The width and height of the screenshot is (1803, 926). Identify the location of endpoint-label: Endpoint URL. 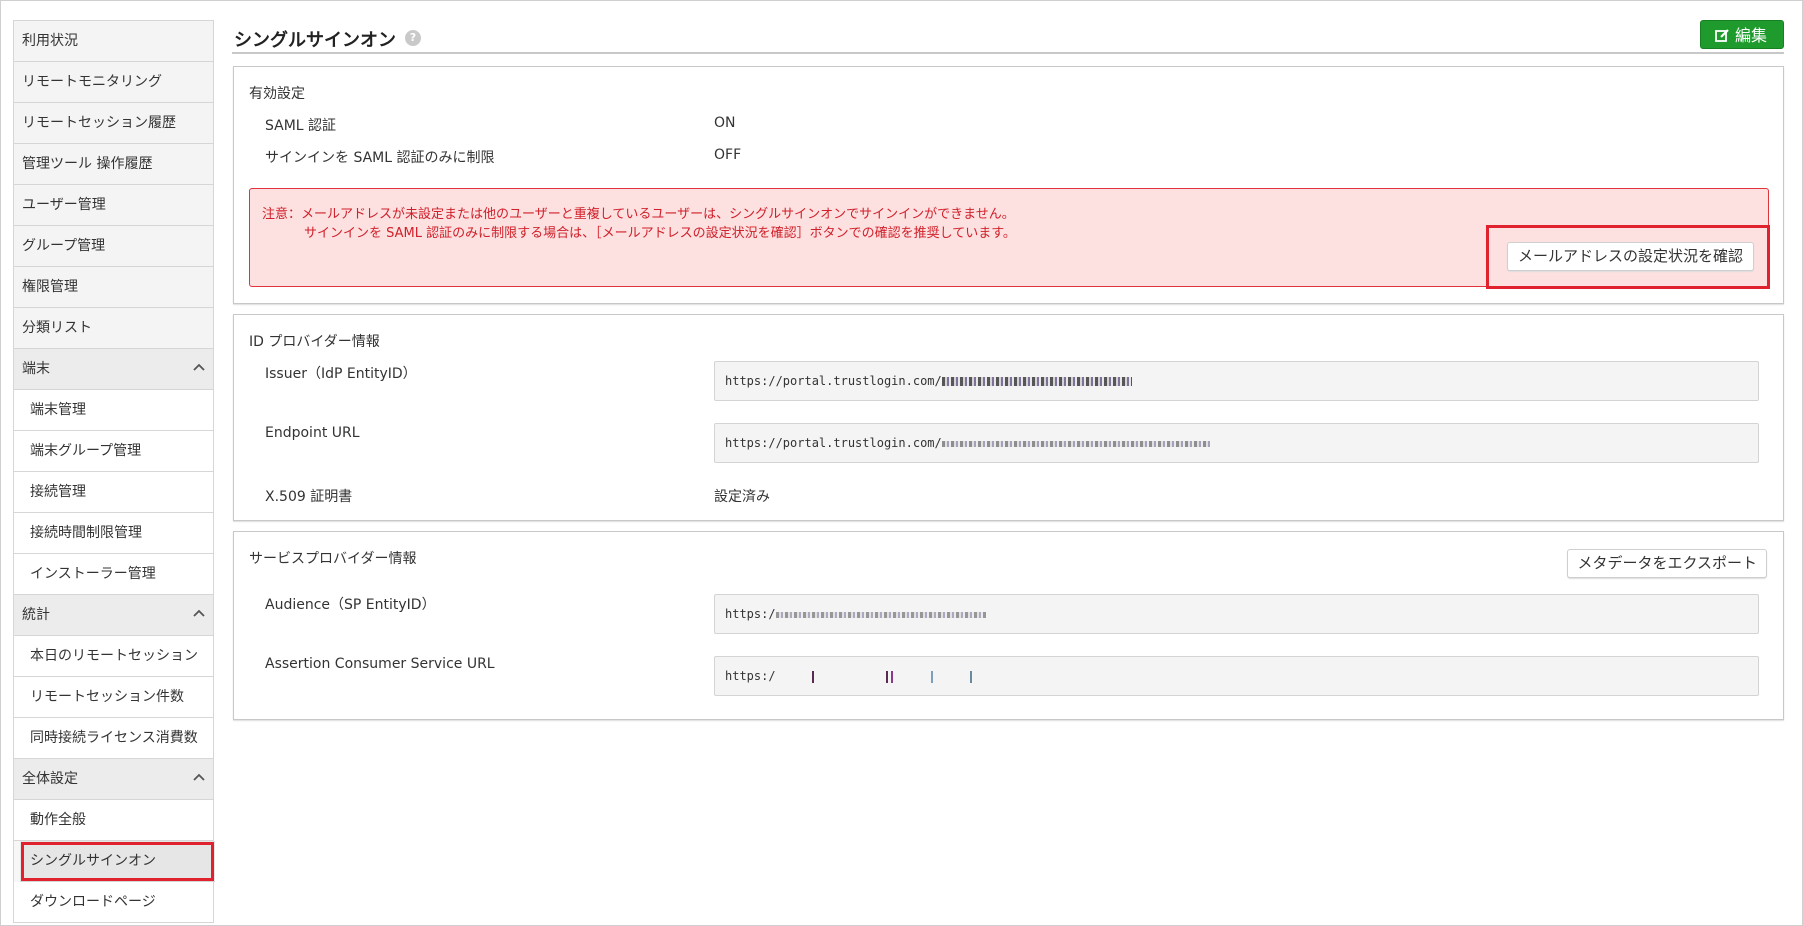
(312, 433).